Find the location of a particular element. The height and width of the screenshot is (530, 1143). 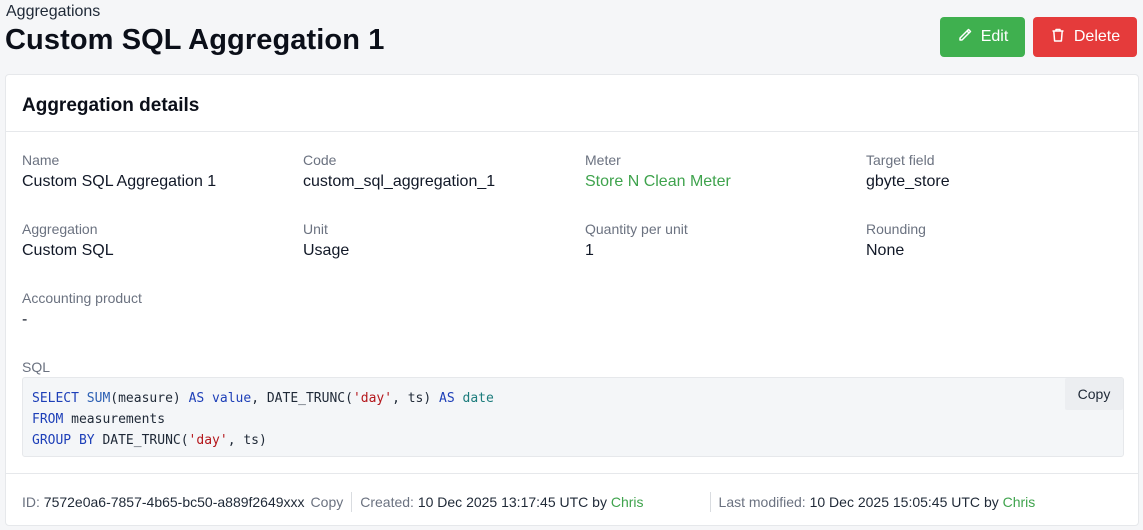

accounting-product-label: Accounting product is located at coordinates (82, 298).